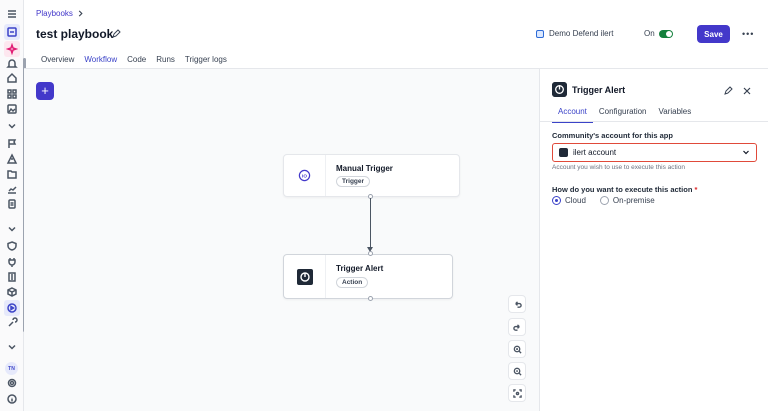 The height and width of the screenshot is (411, 768). What do you see at coordinates (654, 152) in the screenshot?
I see `account-select: ilert account` at bounding box center [654, 152].